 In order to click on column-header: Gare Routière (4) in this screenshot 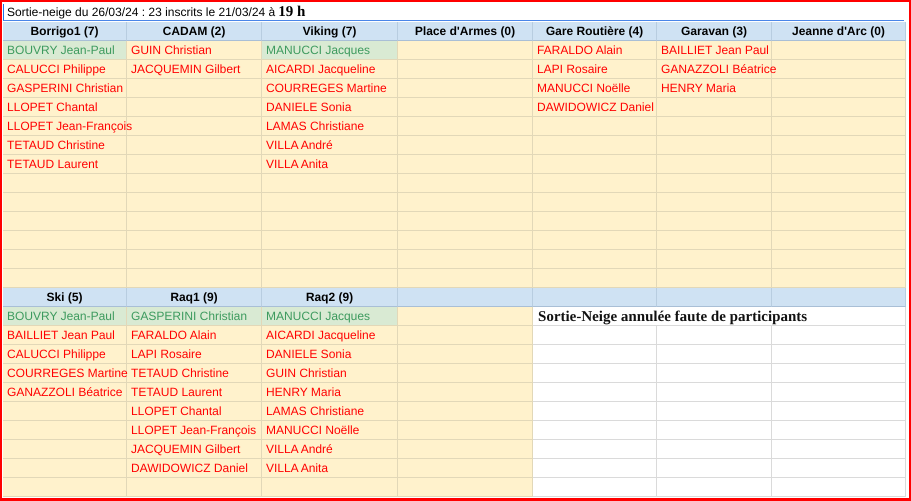, I will do `click(595, 31)`.